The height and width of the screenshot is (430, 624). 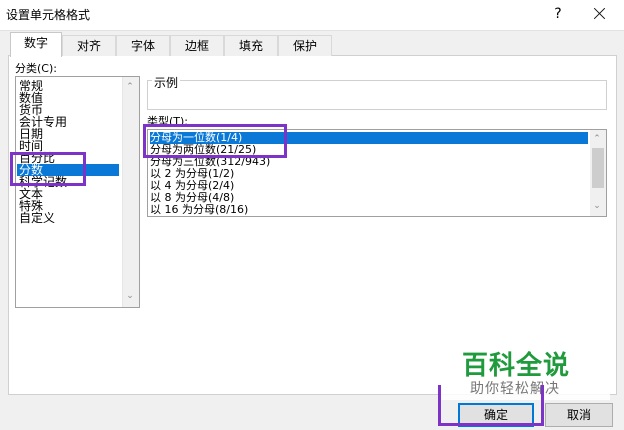 I want to click on highlight-box-ok, so click(x=491, y=405).